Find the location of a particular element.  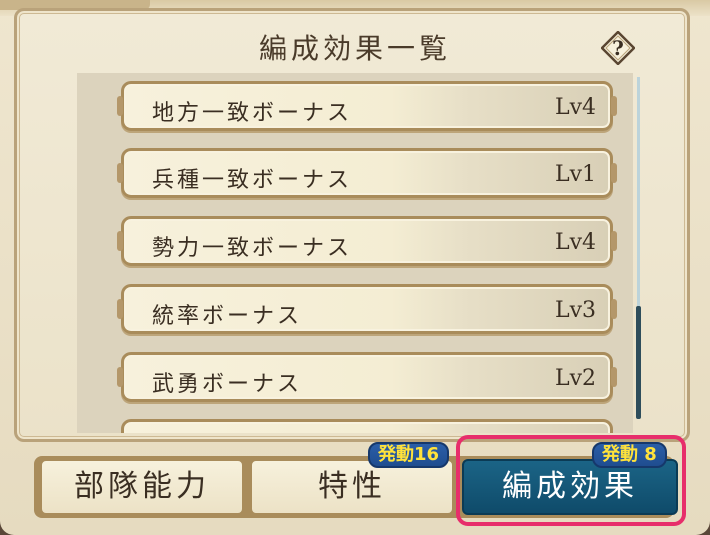

bonus-level: Lv3 is located at coordinates (575, 310).